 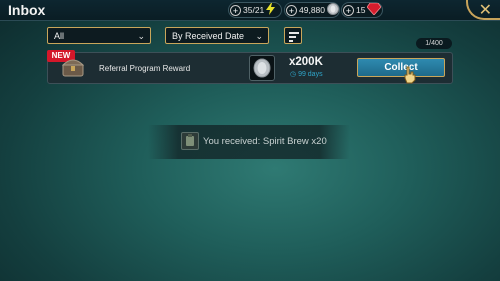 I want to click on mail-title: Referral Program Reward, so click(x=145, y=68).